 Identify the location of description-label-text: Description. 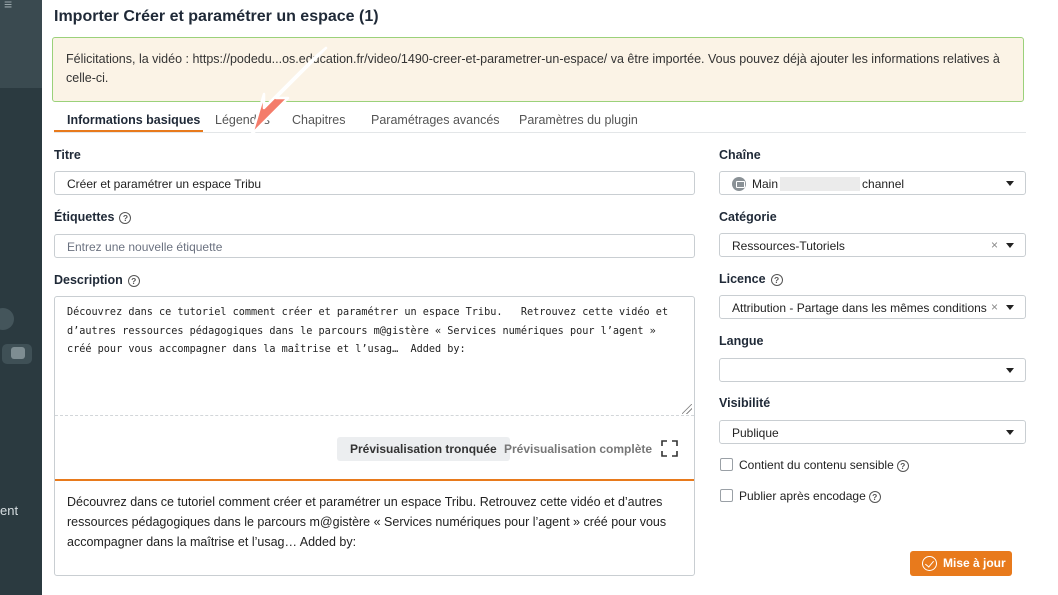
(88, 280).